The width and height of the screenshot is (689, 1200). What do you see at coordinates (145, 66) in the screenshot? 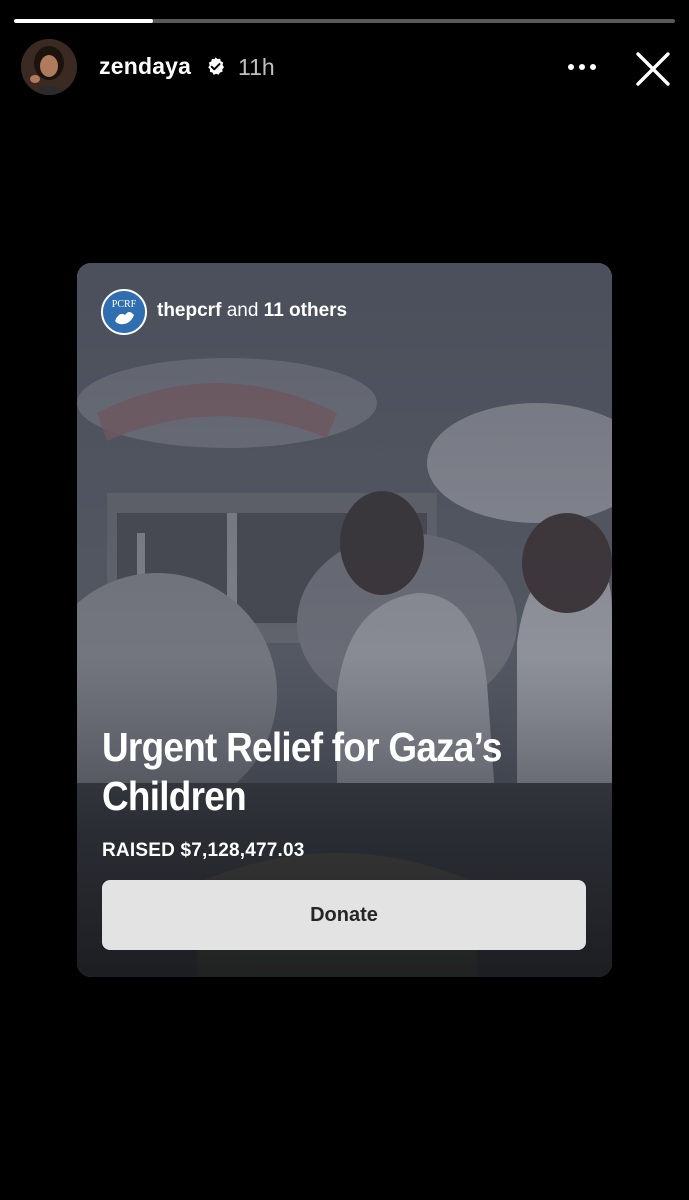
I see `story-username: zendaya` at bounding box center [145, 66].